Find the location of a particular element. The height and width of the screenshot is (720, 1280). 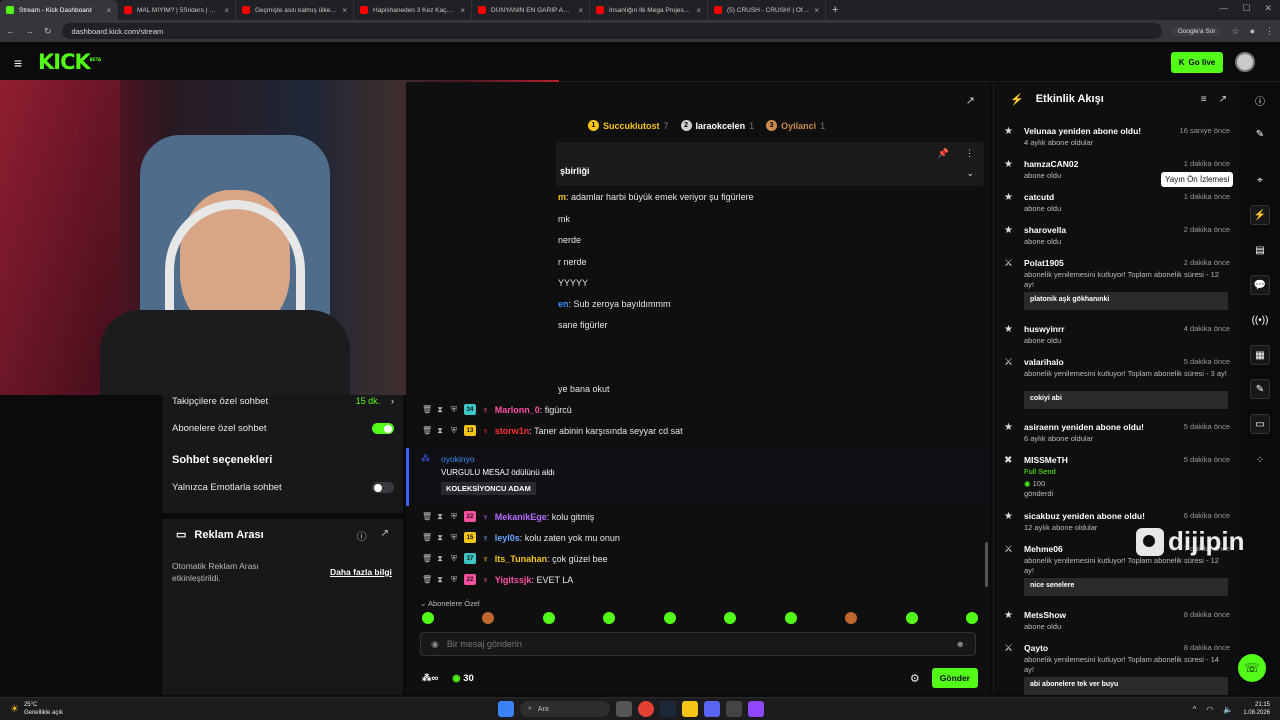

activity-name: catcutd is located at coordinates (1039, 197).